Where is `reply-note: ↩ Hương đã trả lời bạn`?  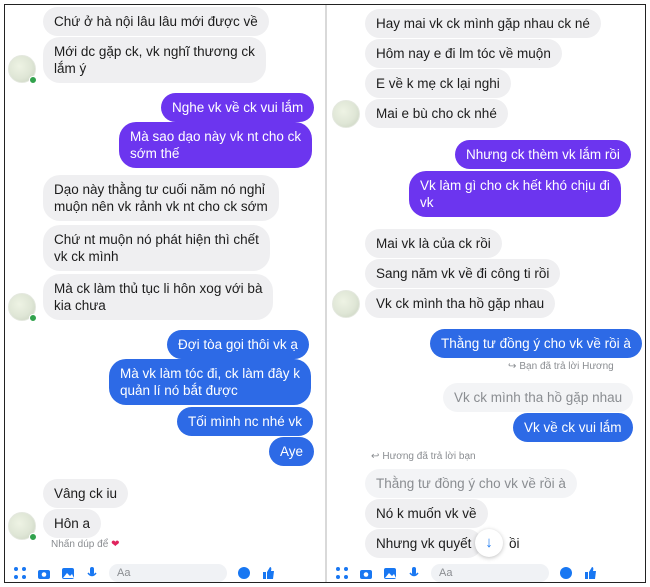
reply-note: ↩ Hương đã trả lời bạn is located at coordinates (423, 456).